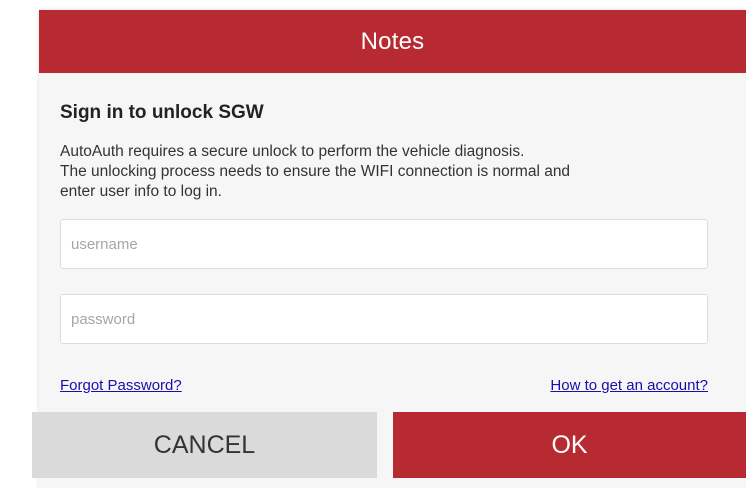  I want to click on dialog-title: Notes, so click(392, 41).